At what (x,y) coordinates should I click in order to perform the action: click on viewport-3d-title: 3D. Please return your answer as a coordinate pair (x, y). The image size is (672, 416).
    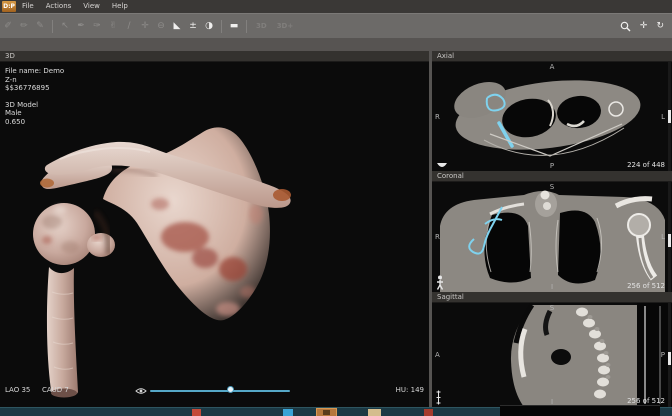
    Looking at the image, I should click on (214, 56).